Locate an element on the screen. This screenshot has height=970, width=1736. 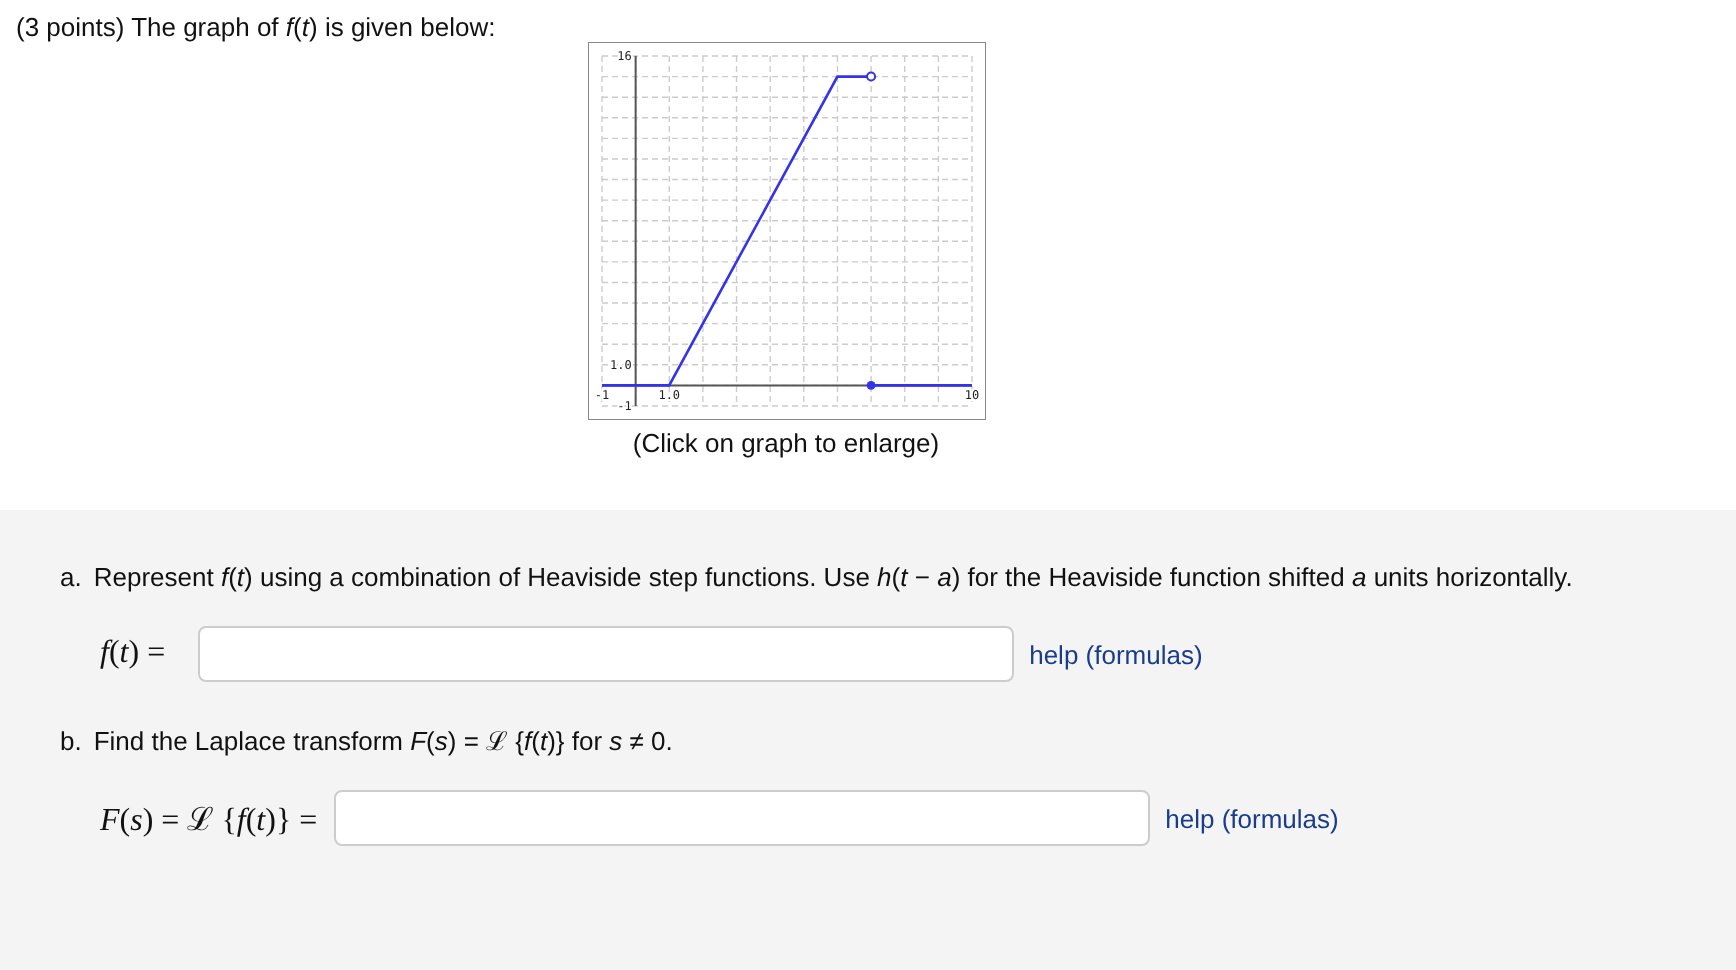
question-text: Find the Laplace transform F(s) = ℒ {f(t)} for s ≠ 0. is located at coordinates (383, 742).